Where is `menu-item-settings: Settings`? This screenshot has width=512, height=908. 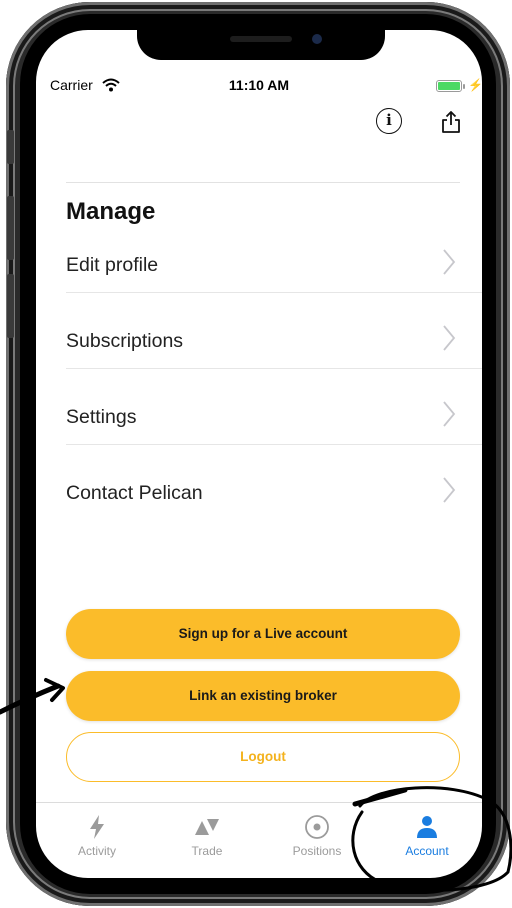 menu-item-settings: Settings is located at coordinates (274, 441).